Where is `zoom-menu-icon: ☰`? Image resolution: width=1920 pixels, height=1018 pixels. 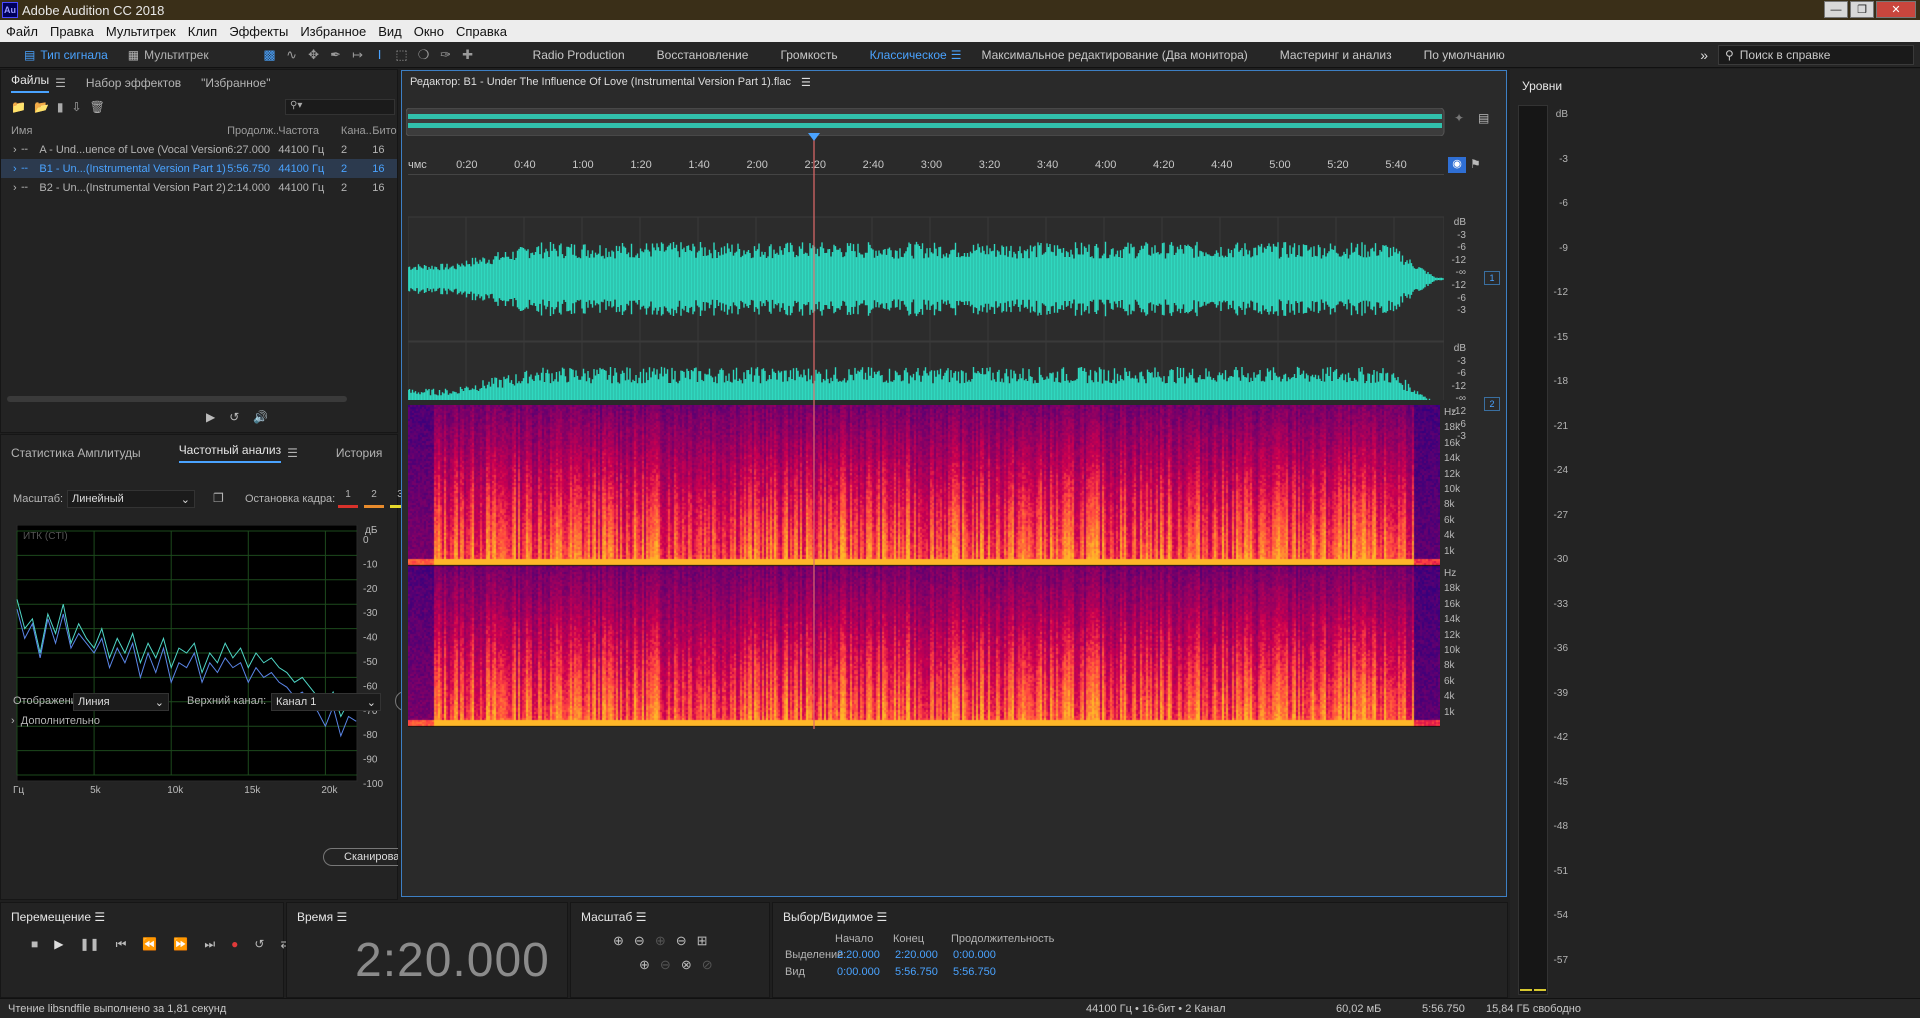
zoom-menu-icon: ☰ is located at coordinates (641, 917).